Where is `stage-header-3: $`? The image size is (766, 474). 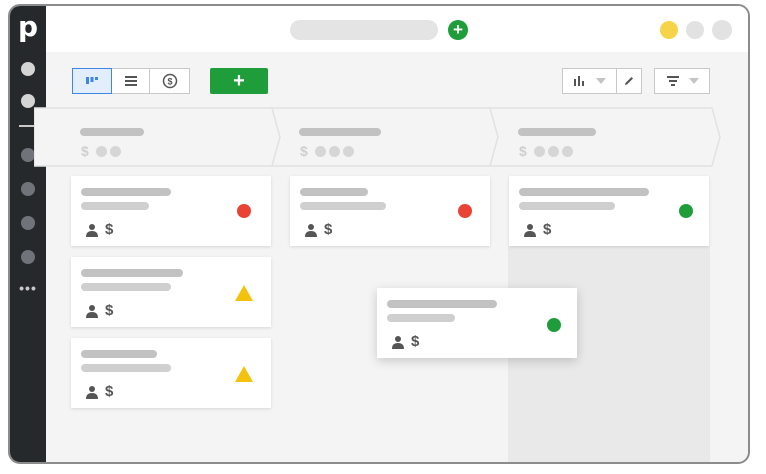 stage-header-3: $ is located at coordinates (606, 138).